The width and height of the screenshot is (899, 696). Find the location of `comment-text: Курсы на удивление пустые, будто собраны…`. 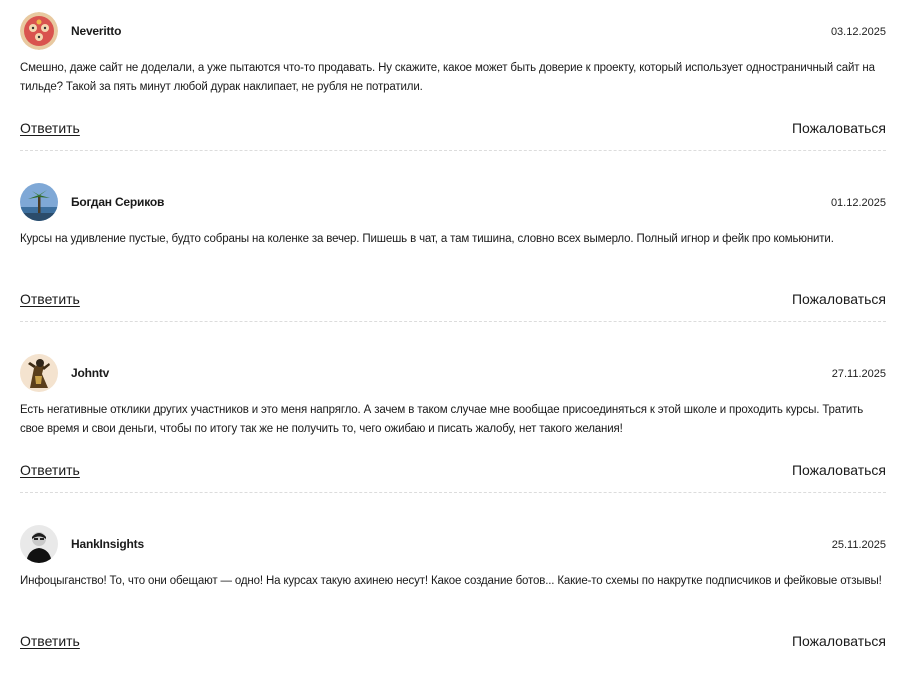

comment-text: Курсы на удивление пустые, будто собраны… is located at coordinates (427, 239).